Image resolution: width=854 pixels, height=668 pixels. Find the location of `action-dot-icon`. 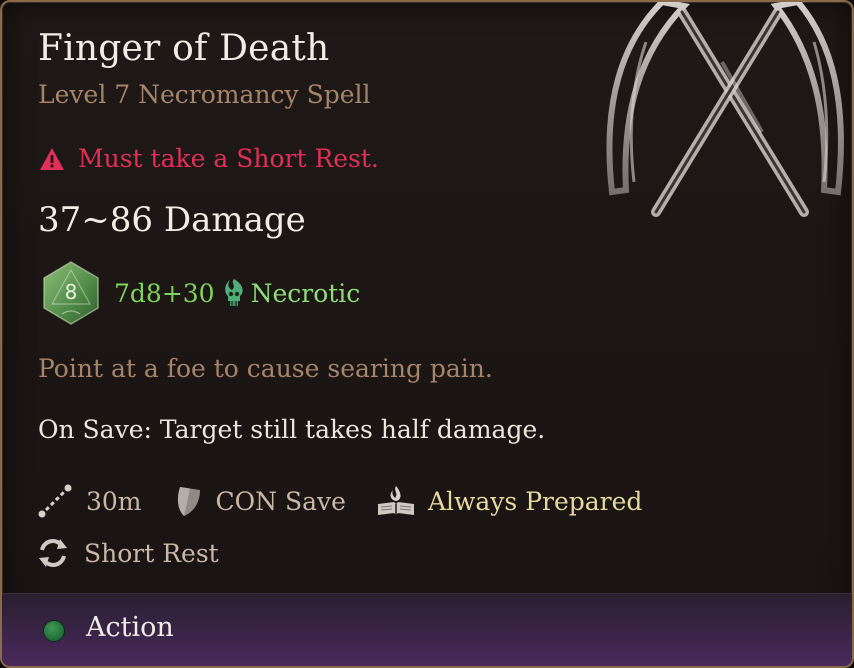

action-dot-icon is located at coordinates (54, 631).